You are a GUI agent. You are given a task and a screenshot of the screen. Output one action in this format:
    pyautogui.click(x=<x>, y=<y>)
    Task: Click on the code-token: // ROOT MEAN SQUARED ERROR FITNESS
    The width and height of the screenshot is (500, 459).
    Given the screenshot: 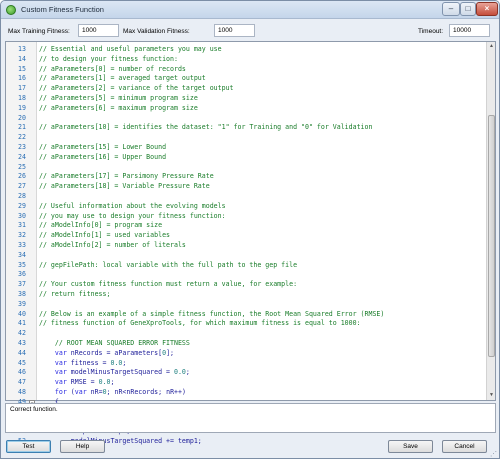 What is the action you would take?
    pyautogui.click(x=114, y=343)
    